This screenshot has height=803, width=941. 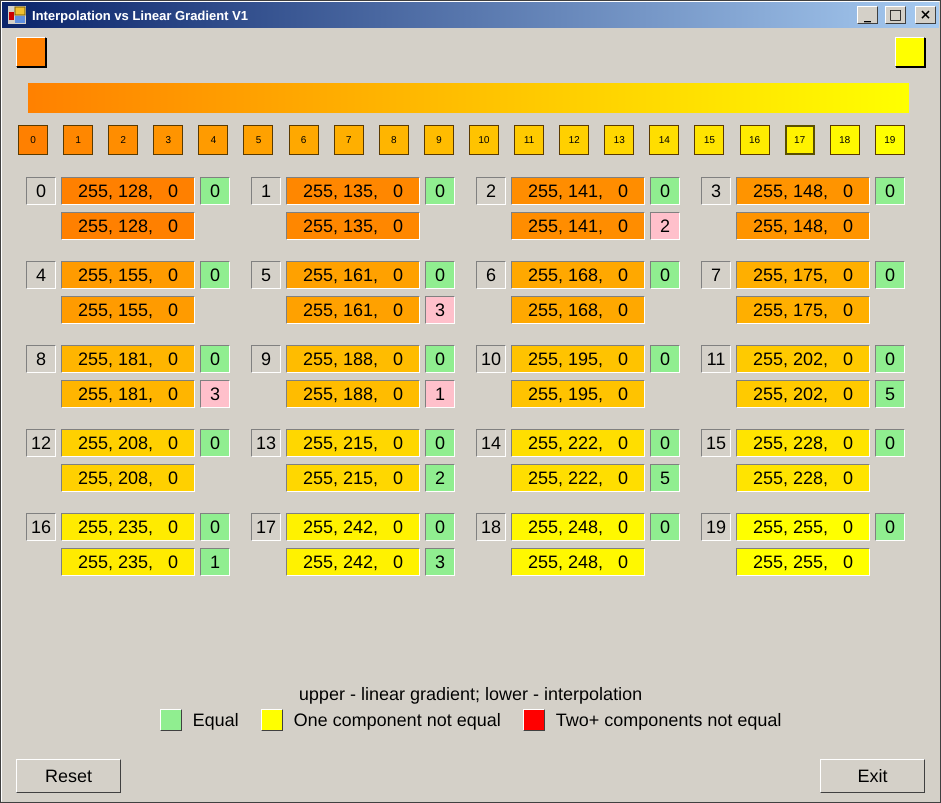 I want to click on index-field: 19, so click(x=716, y=527).